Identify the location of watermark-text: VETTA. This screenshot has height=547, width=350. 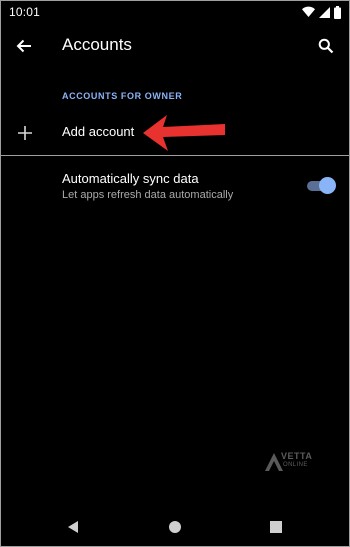
(297, 456).